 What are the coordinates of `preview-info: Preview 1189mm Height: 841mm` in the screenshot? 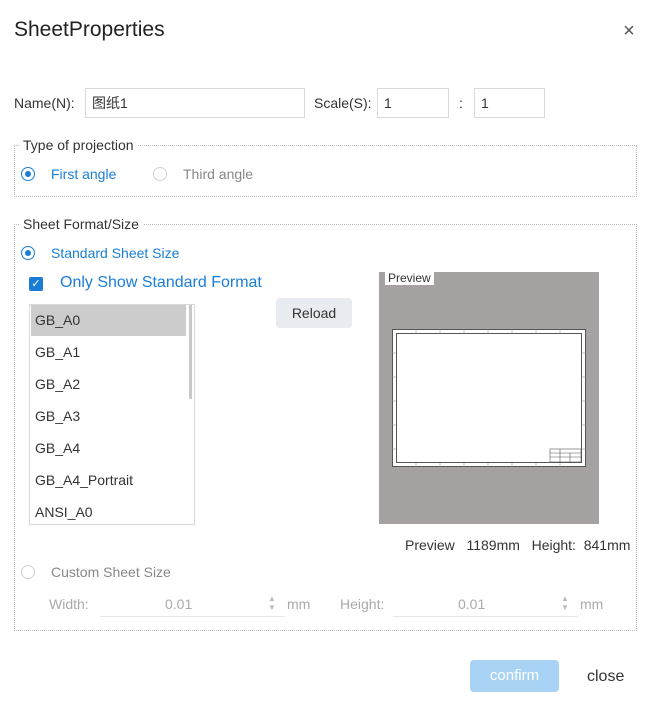 It's located at (517, 545).